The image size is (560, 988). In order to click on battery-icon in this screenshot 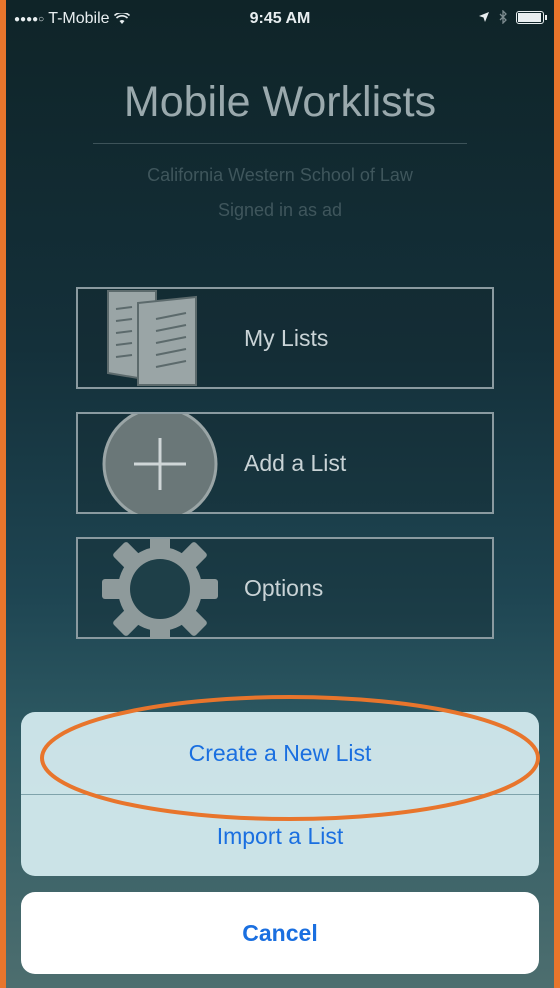, I will do `click(531, 17)`.